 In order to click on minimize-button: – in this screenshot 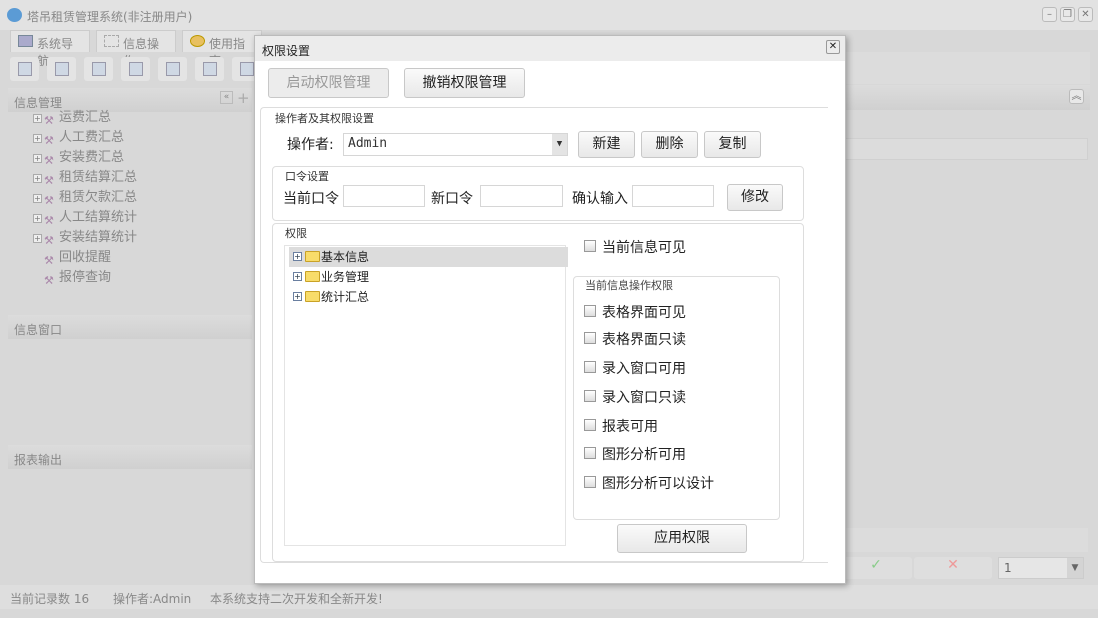, I will do `click(1049, 14)`.